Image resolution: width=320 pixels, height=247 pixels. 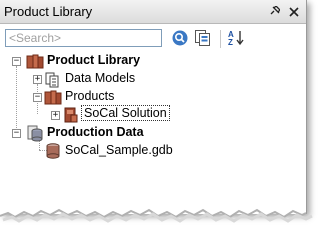 I want to click on tree-node-socal-solution: + SoCal Solution, so click(x=153, y=114).